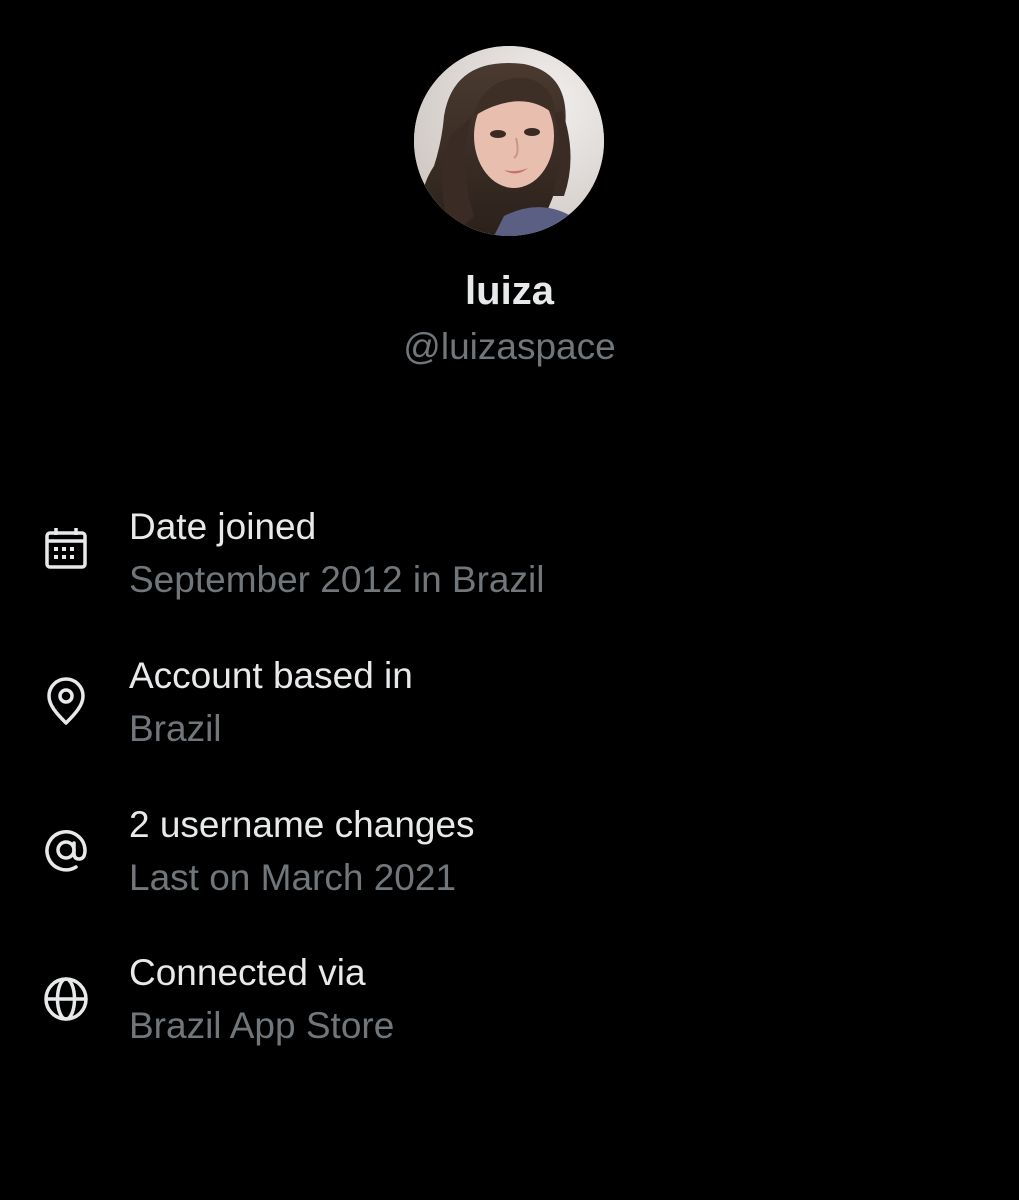 The width and height of the screenshot is (1019, 1200). What do you see at coordinates (66, 850) in the screenshot?
I see `at-sign-icon` at bounding box center [66, 850].